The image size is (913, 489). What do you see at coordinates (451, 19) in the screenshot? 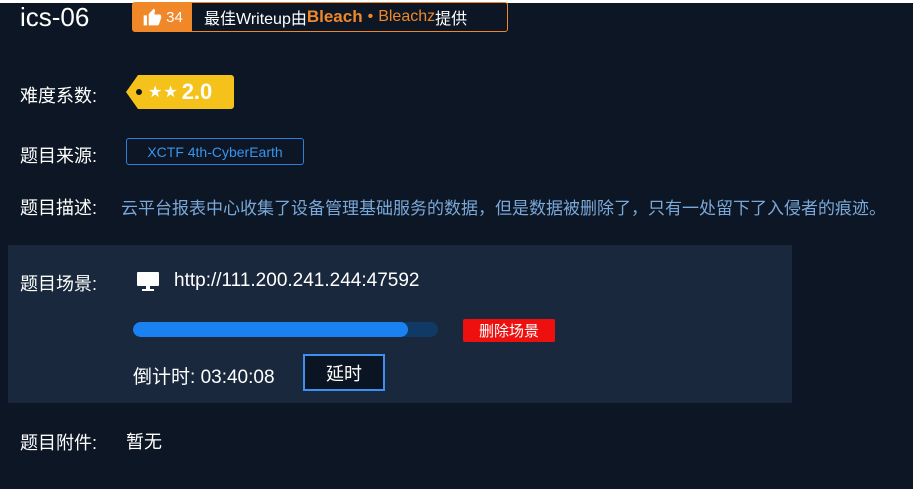
I see `writeup-suffix: 提供` at bounding box center [451, 19].